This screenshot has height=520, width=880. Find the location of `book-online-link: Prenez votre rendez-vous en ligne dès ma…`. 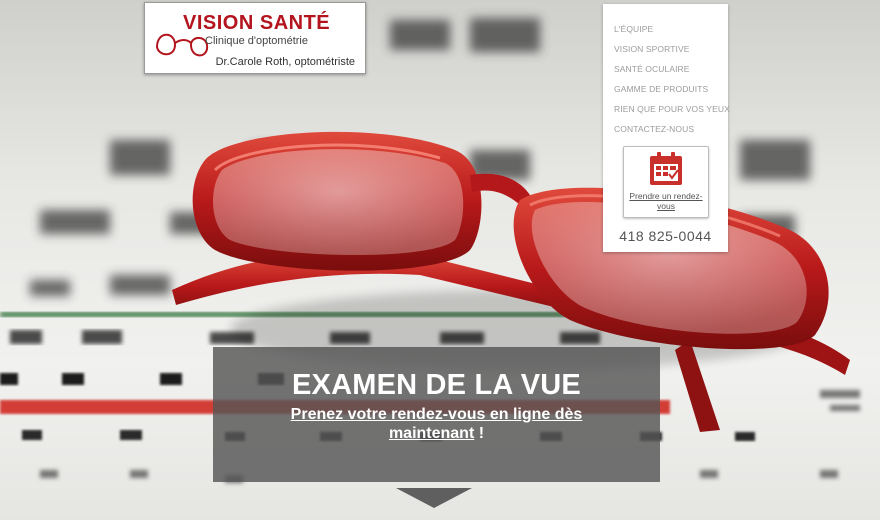

book-online-link: Prenez votre rendez-vous en ligne dès ma… is located at coordinates (437, 424).